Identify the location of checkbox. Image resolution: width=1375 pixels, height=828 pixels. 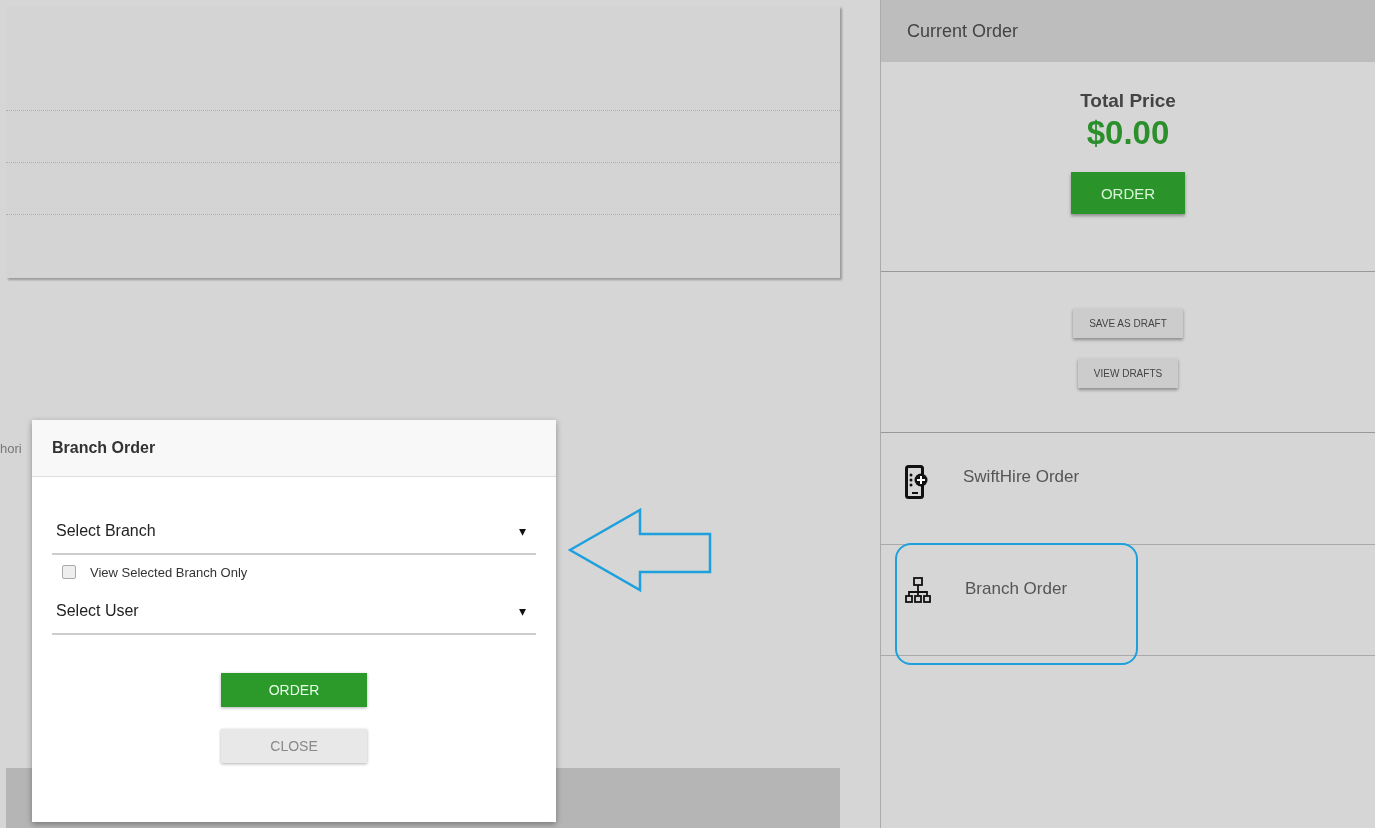
(69, 572).